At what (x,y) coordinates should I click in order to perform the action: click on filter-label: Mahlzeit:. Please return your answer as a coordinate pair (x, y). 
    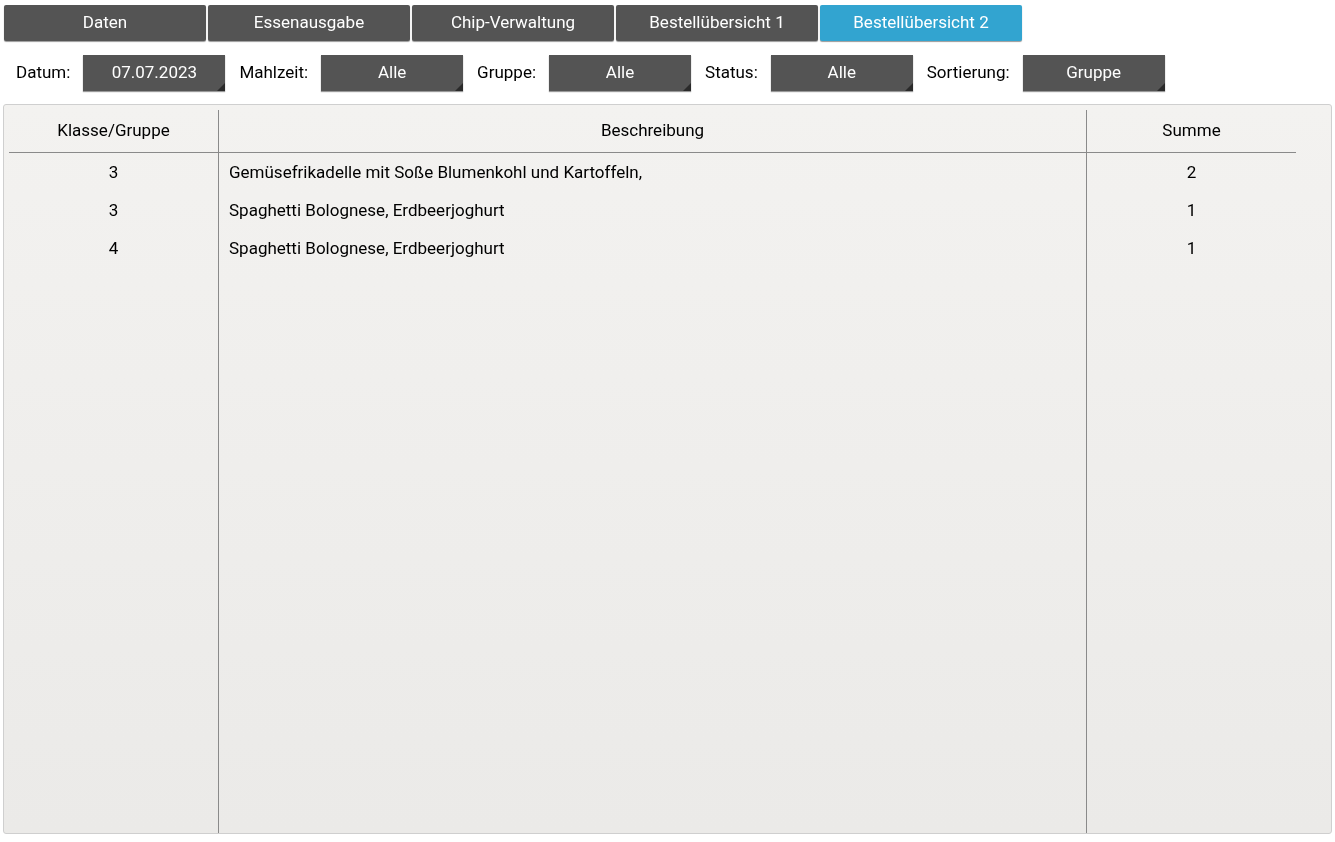
    Looking at the image, I should click on (274, 73).